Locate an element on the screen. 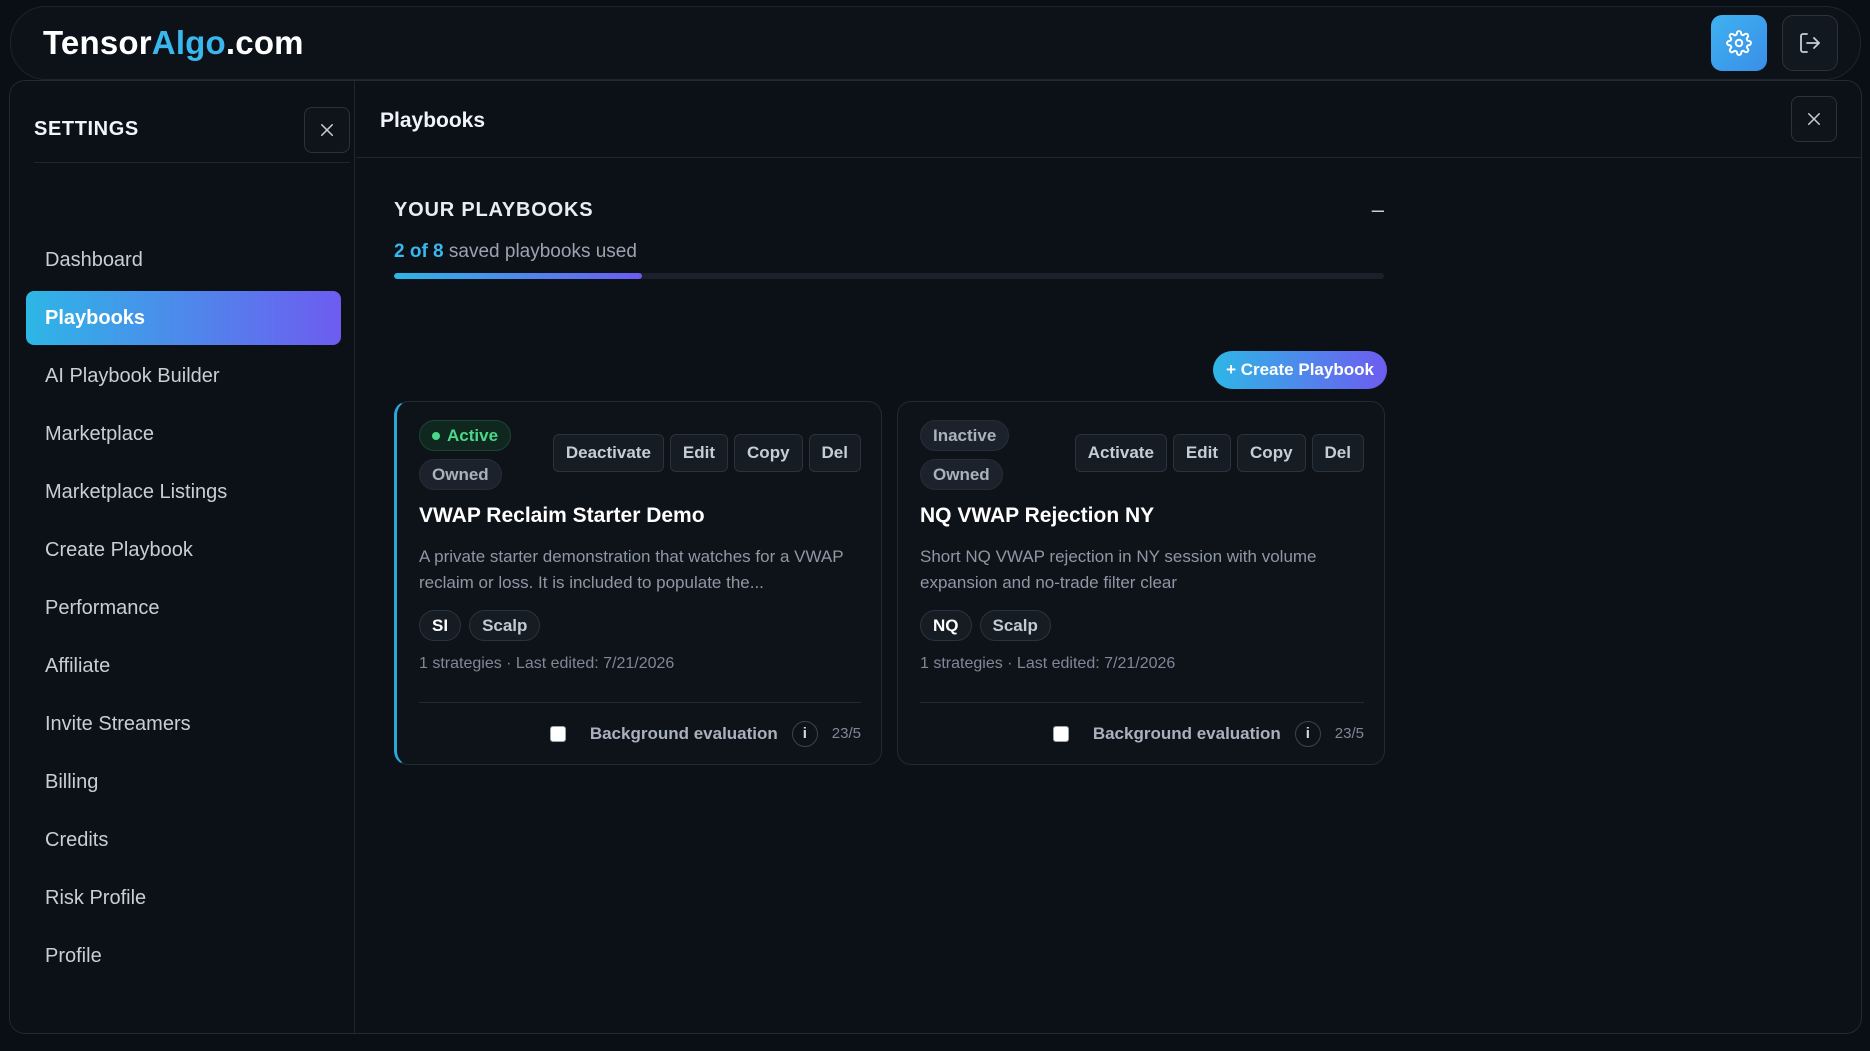 The image size is (1870, 1051). activate-button: Activate is located at coordinates (1120, 453).